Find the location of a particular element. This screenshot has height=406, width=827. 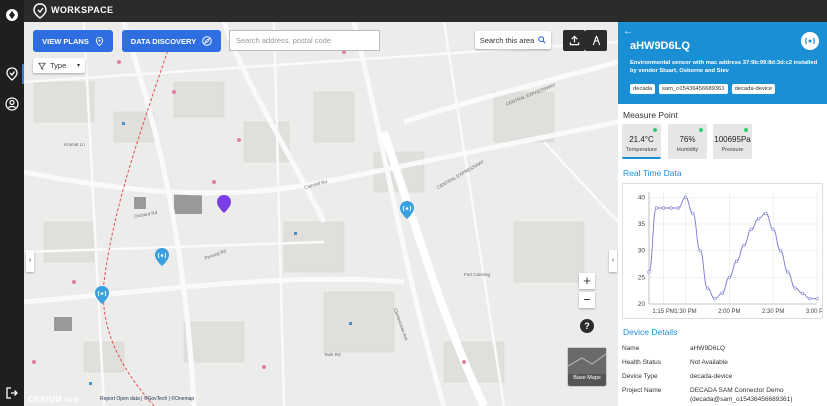

back-arrow-icon: ← is located at coordinates (628, 31).